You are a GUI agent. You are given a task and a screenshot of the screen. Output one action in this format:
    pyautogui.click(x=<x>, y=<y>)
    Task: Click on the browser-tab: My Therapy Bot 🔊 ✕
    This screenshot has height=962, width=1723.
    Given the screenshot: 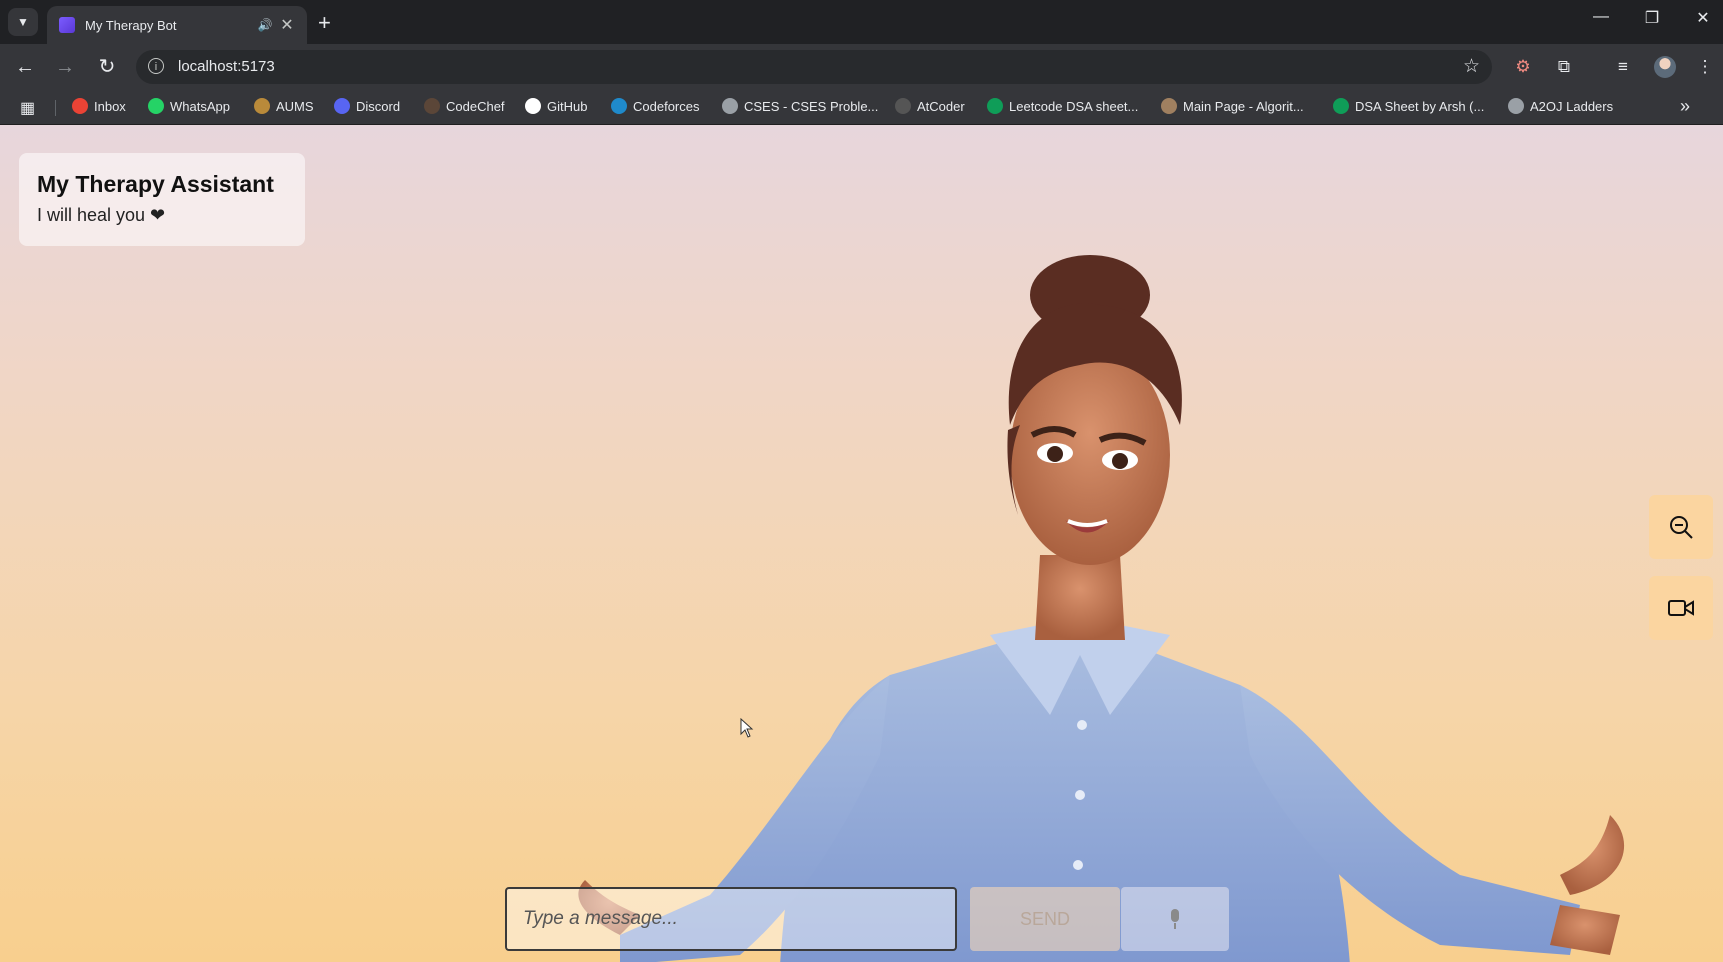 What is the action you would take?
    pyautogui.click(x=177, y=25)
    